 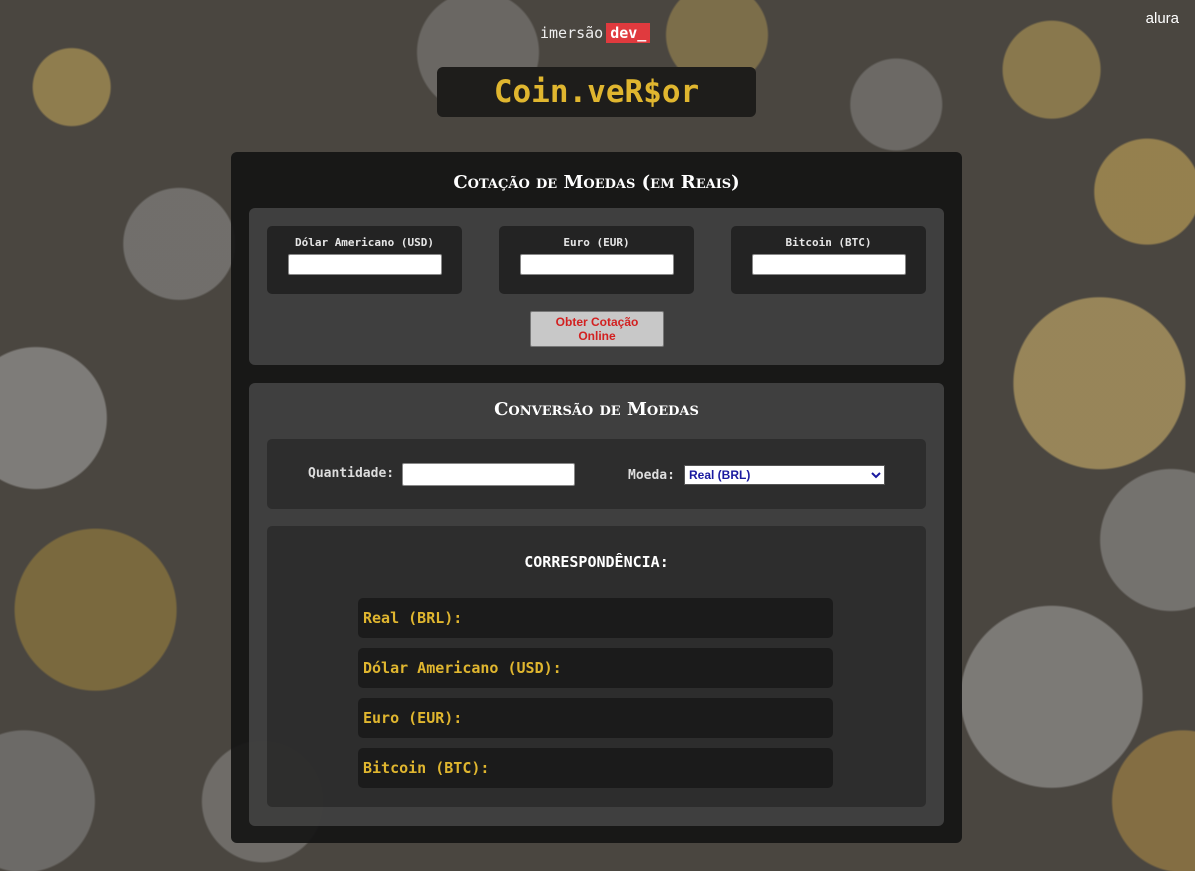 I want to click on eur-rate-label: Euro (EUR), so click(x=596, y=242).